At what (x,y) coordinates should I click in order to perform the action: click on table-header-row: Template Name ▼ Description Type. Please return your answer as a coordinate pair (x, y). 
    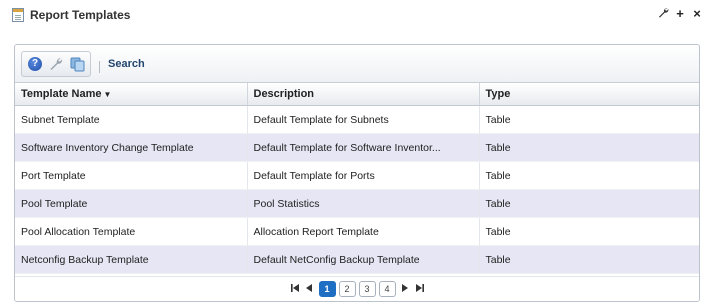
    Looking at the image, I should click on (357, 94).